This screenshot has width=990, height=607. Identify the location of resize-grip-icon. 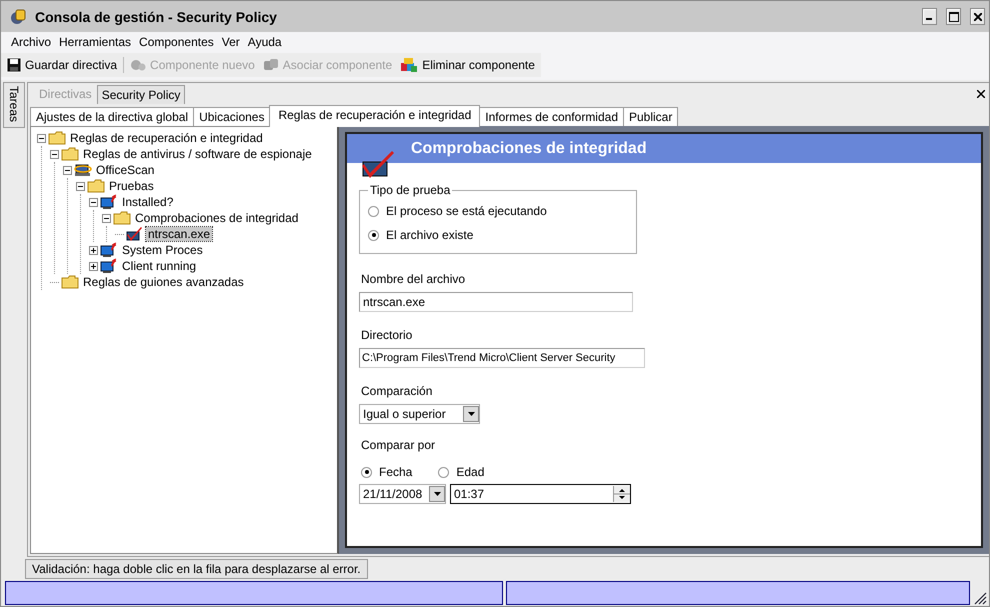
(980, 598).